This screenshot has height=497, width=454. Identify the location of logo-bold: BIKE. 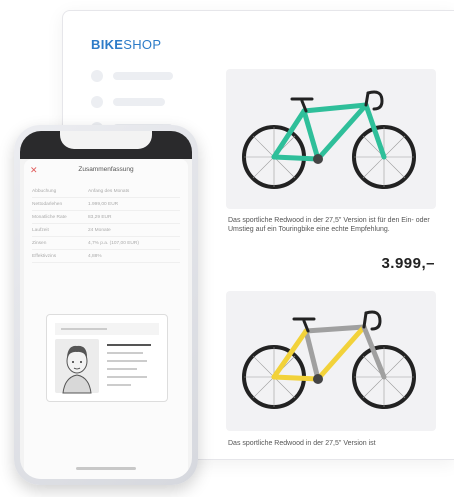
(107, 44).